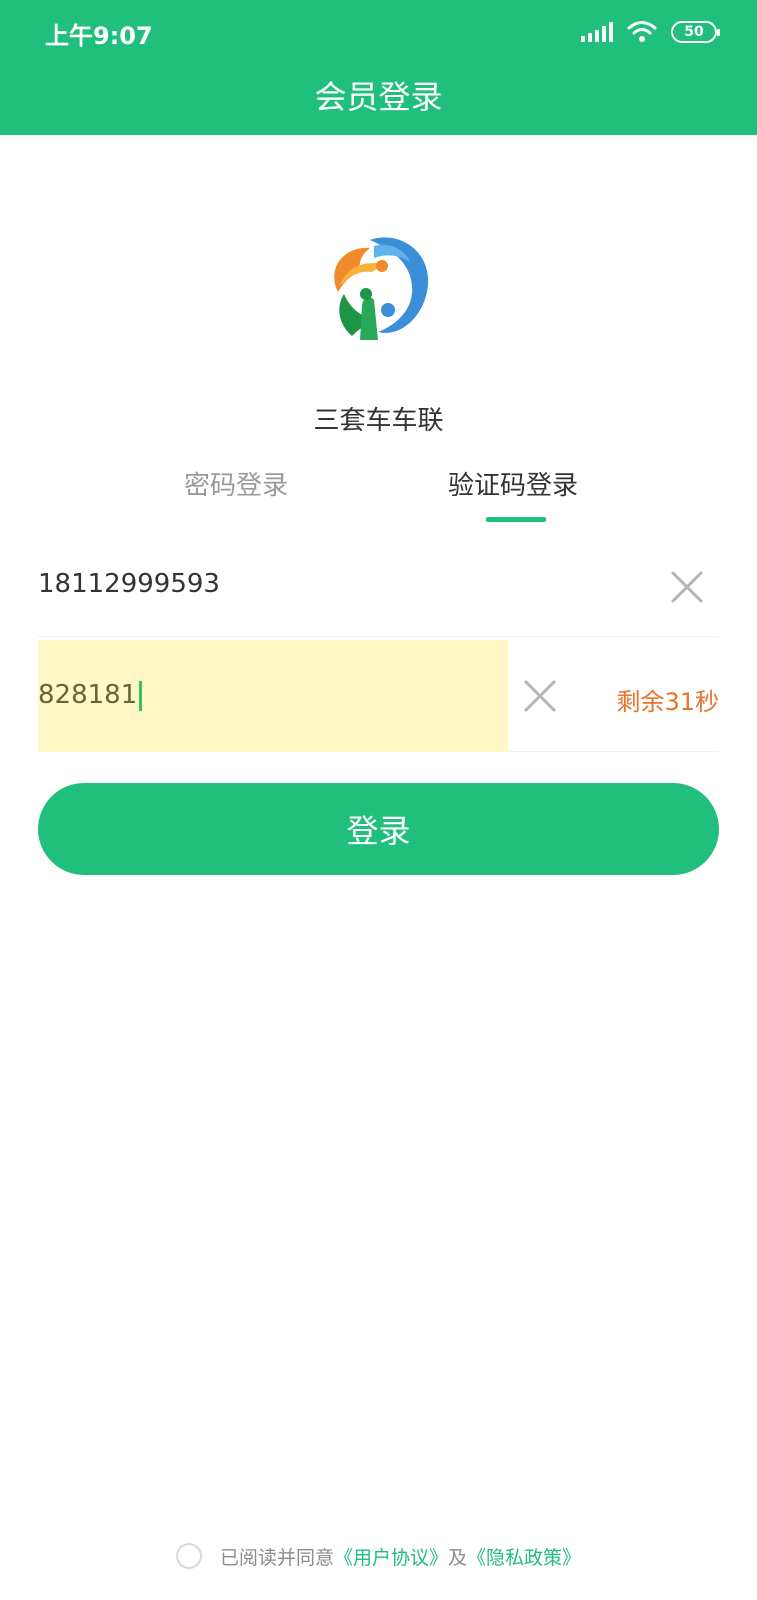 This screenshot has width=757, height=1600. What do you see at coordinates (188, 1556) in the screenshot?
I see `agree-radio` at bounding box center [188, 1556].